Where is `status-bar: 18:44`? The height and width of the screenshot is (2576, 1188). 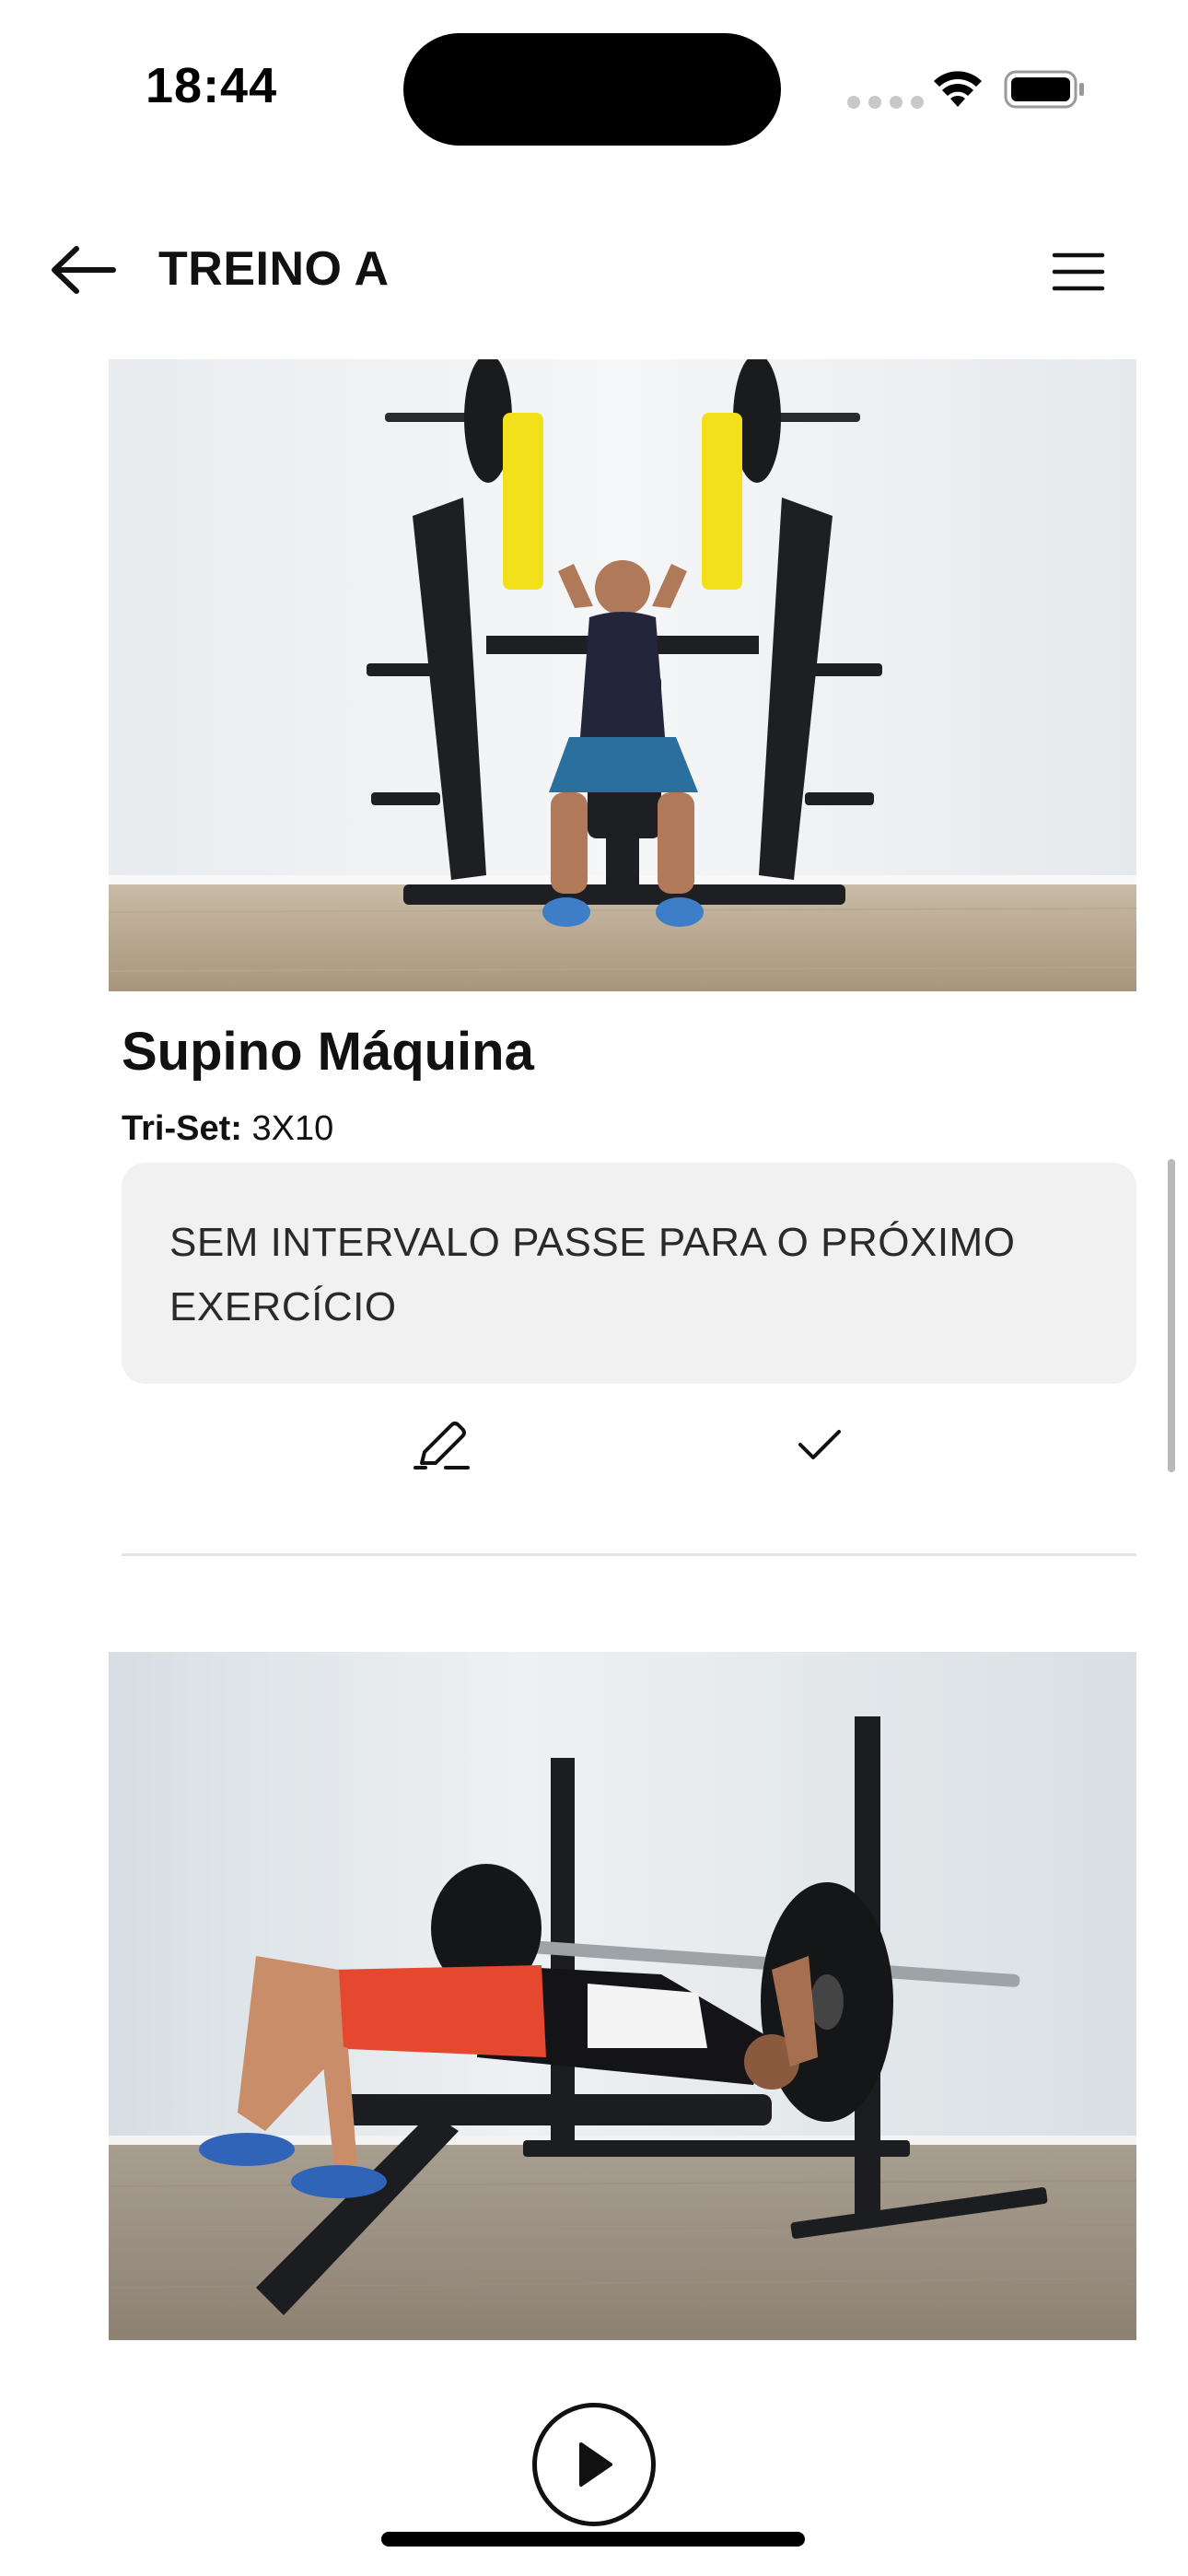
status-bar: 18:44 is located at coordinates (594, 83).